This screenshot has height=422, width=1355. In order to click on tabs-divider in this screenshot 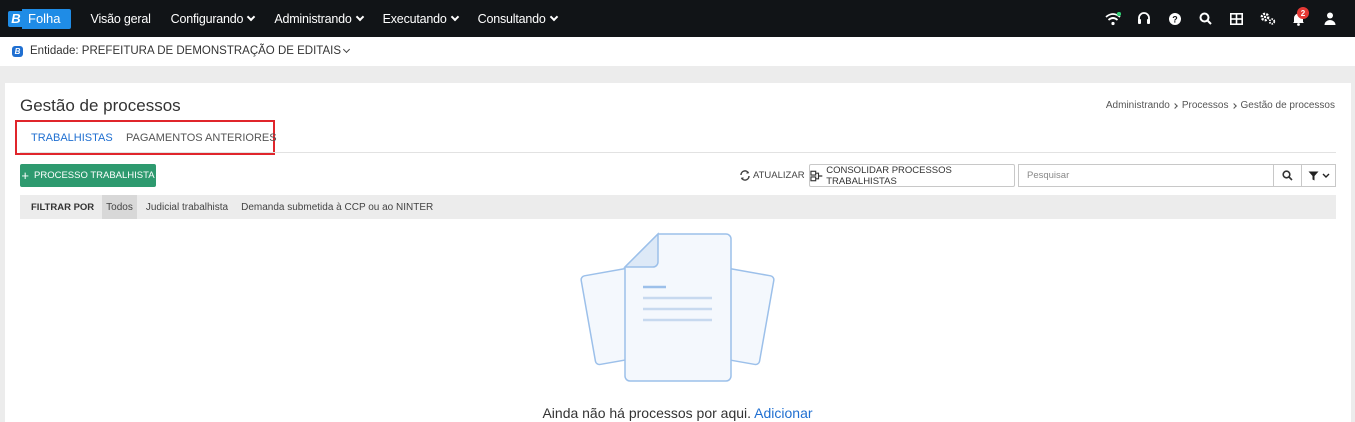, I will do `click(678, 152)`.